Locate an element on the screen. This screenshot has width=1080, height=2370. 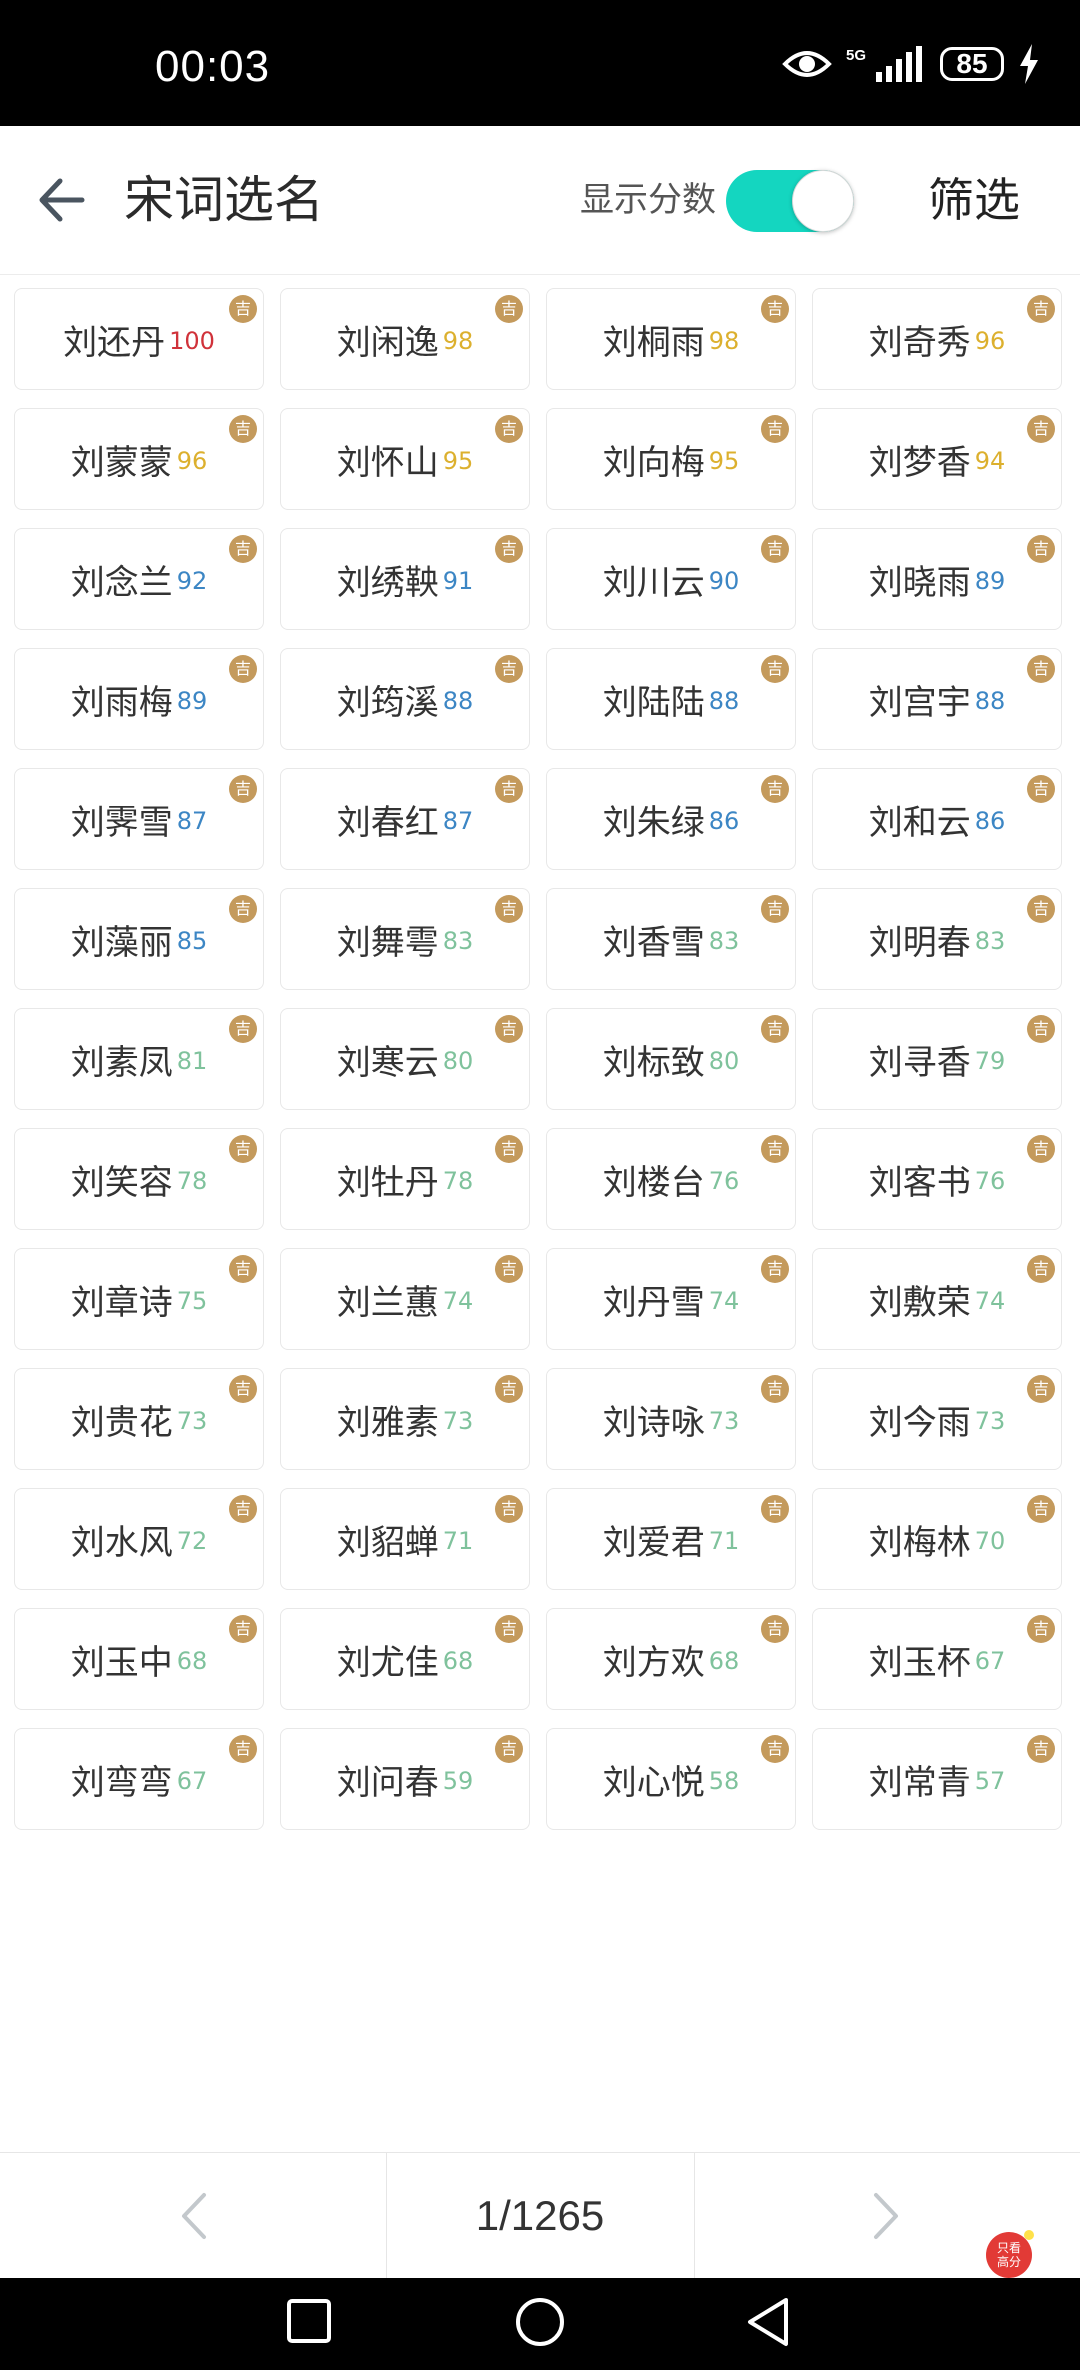
name-card: 刘客书 76 吉 is located at coordinates (937, 1179).